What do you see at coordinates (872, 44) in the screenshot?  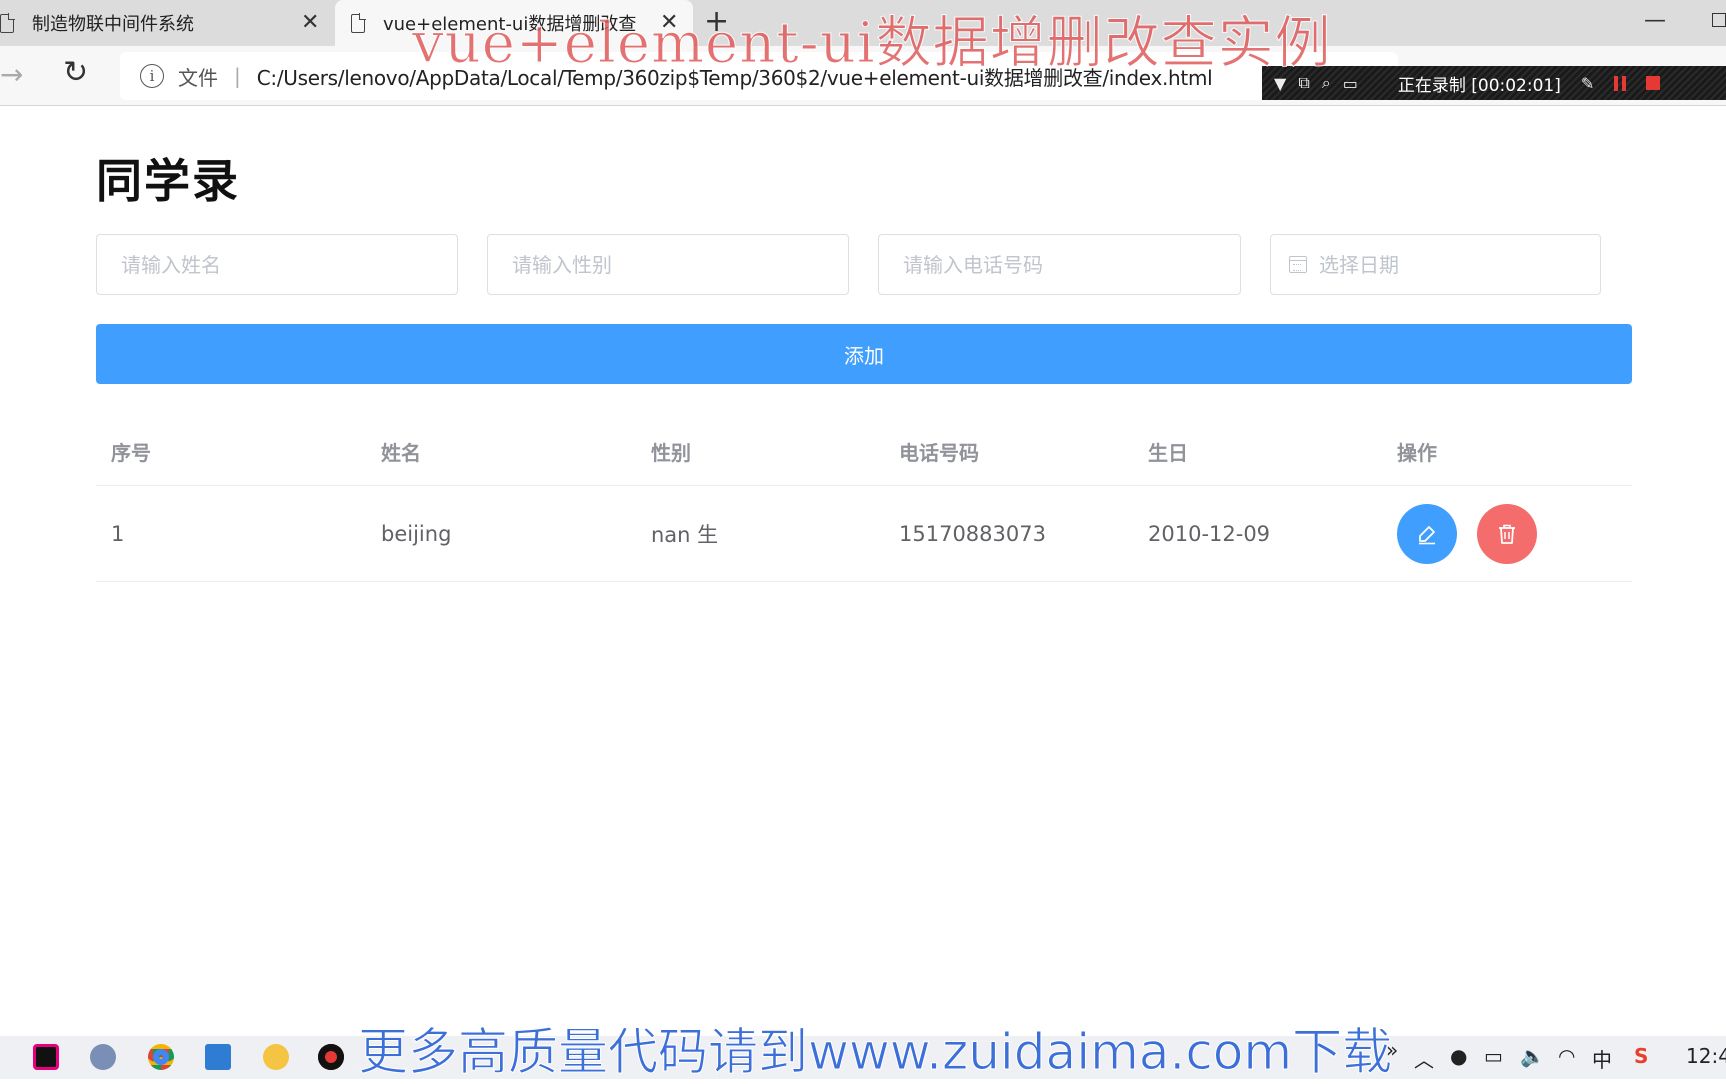 I see `watermark-title: vue+element-ui数据增删改查实例` at bounding box center [872, 44].